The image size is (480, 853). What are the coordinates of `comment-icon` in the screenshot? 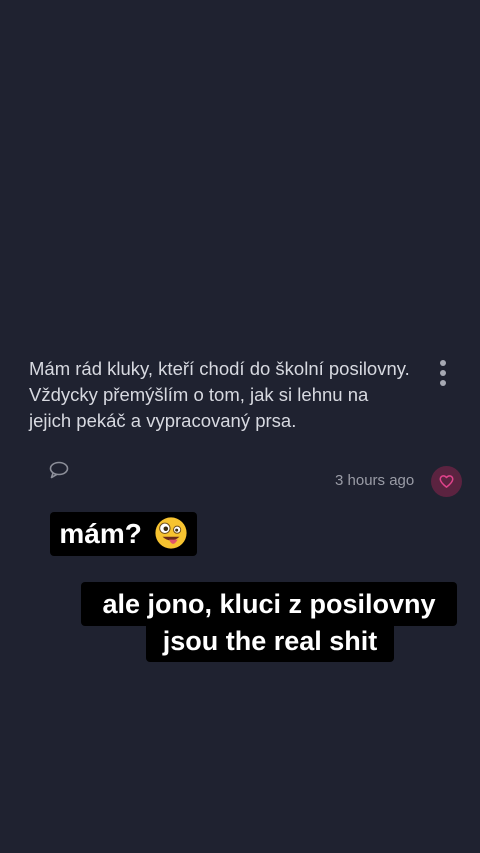 It's located at (59, 470).